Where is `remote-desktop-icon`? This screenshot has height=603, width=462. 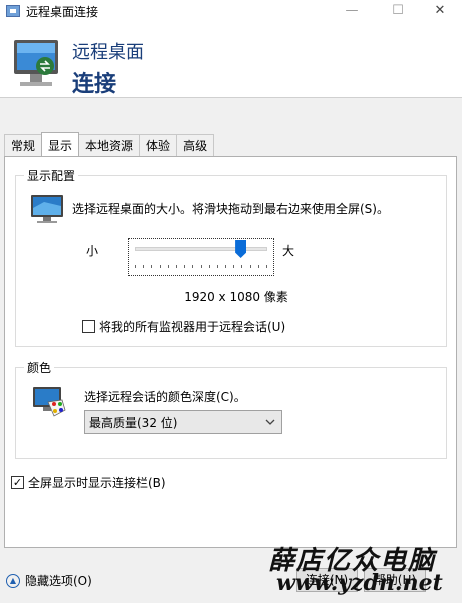
remote-desktop-icon is located at coordinates (13, 11).